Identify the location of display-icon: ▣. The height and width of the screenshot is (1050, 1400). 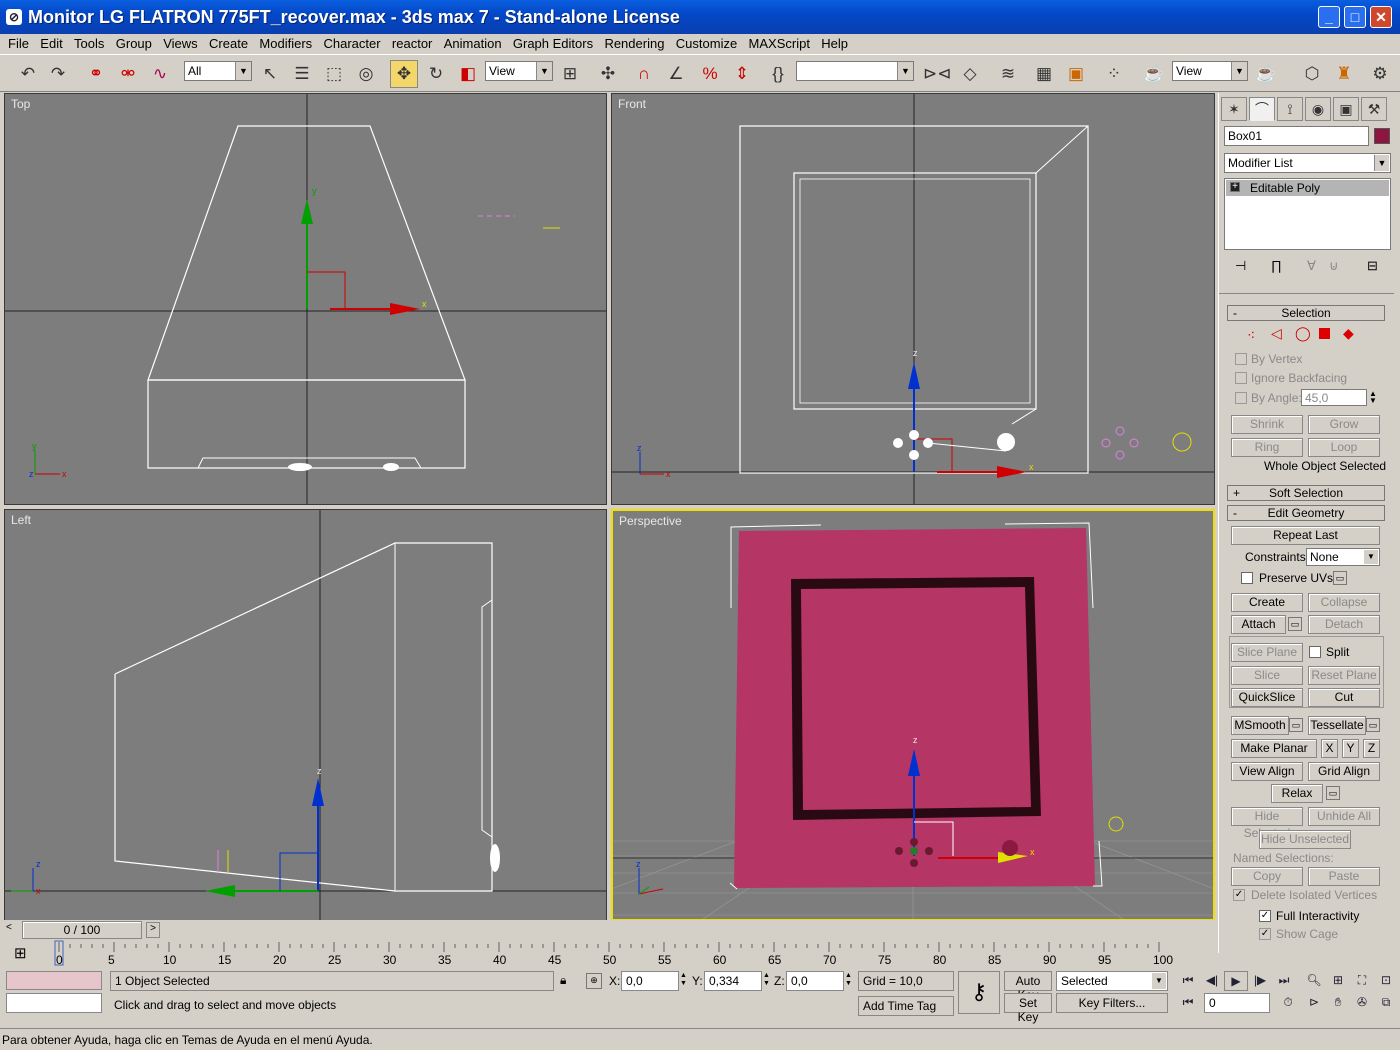
(1346, 109).